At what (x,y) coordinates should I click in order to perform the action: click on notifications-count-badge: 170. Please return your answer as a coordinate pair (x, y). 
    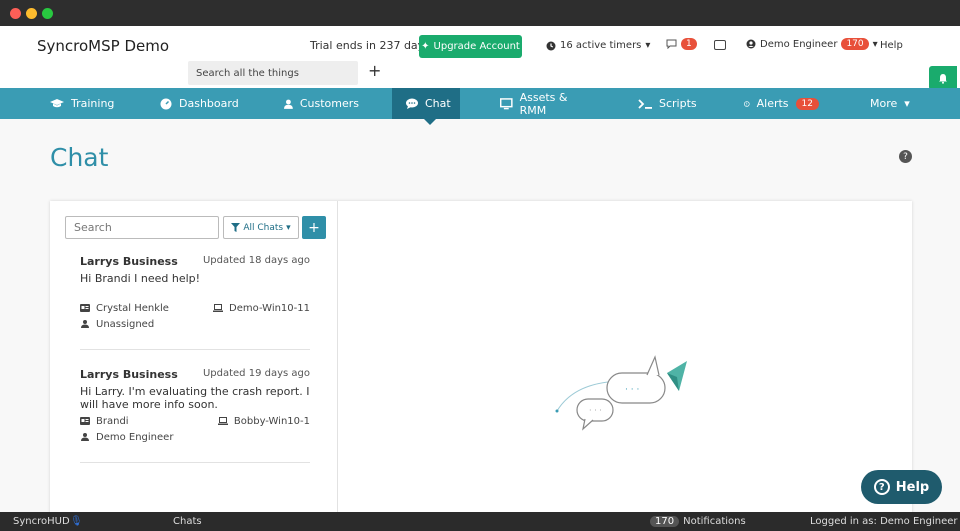
    Looking at the image, I should click on (665, 521).